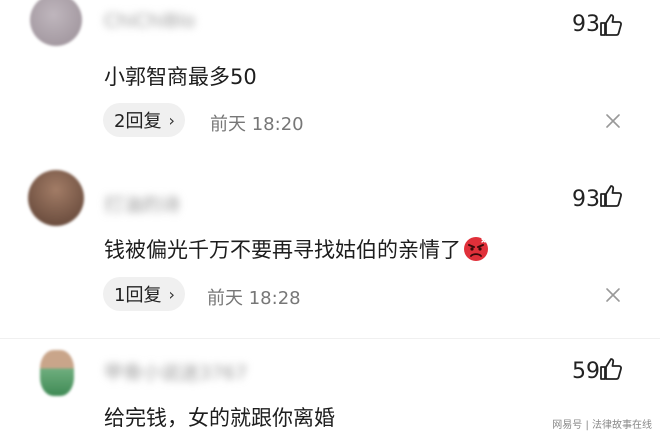 The width and height of the screenshot is (660, 437). I want to click on comment-text: 小郭智商最多50, so click(180, 77).